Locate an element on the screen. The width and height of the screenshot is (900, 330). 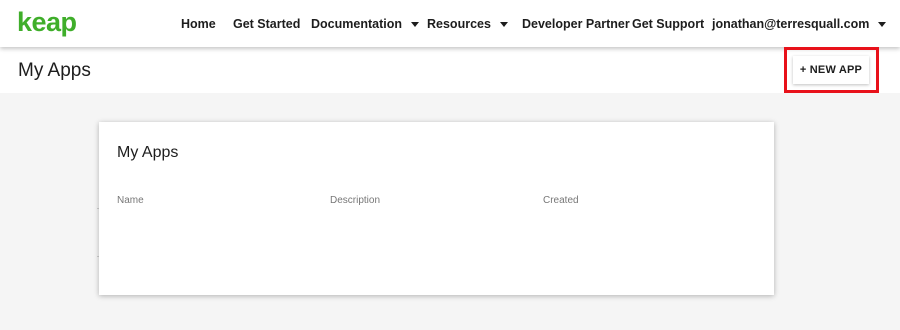
nav-item-get-started: Get Started is located at coordinates (266, 23).